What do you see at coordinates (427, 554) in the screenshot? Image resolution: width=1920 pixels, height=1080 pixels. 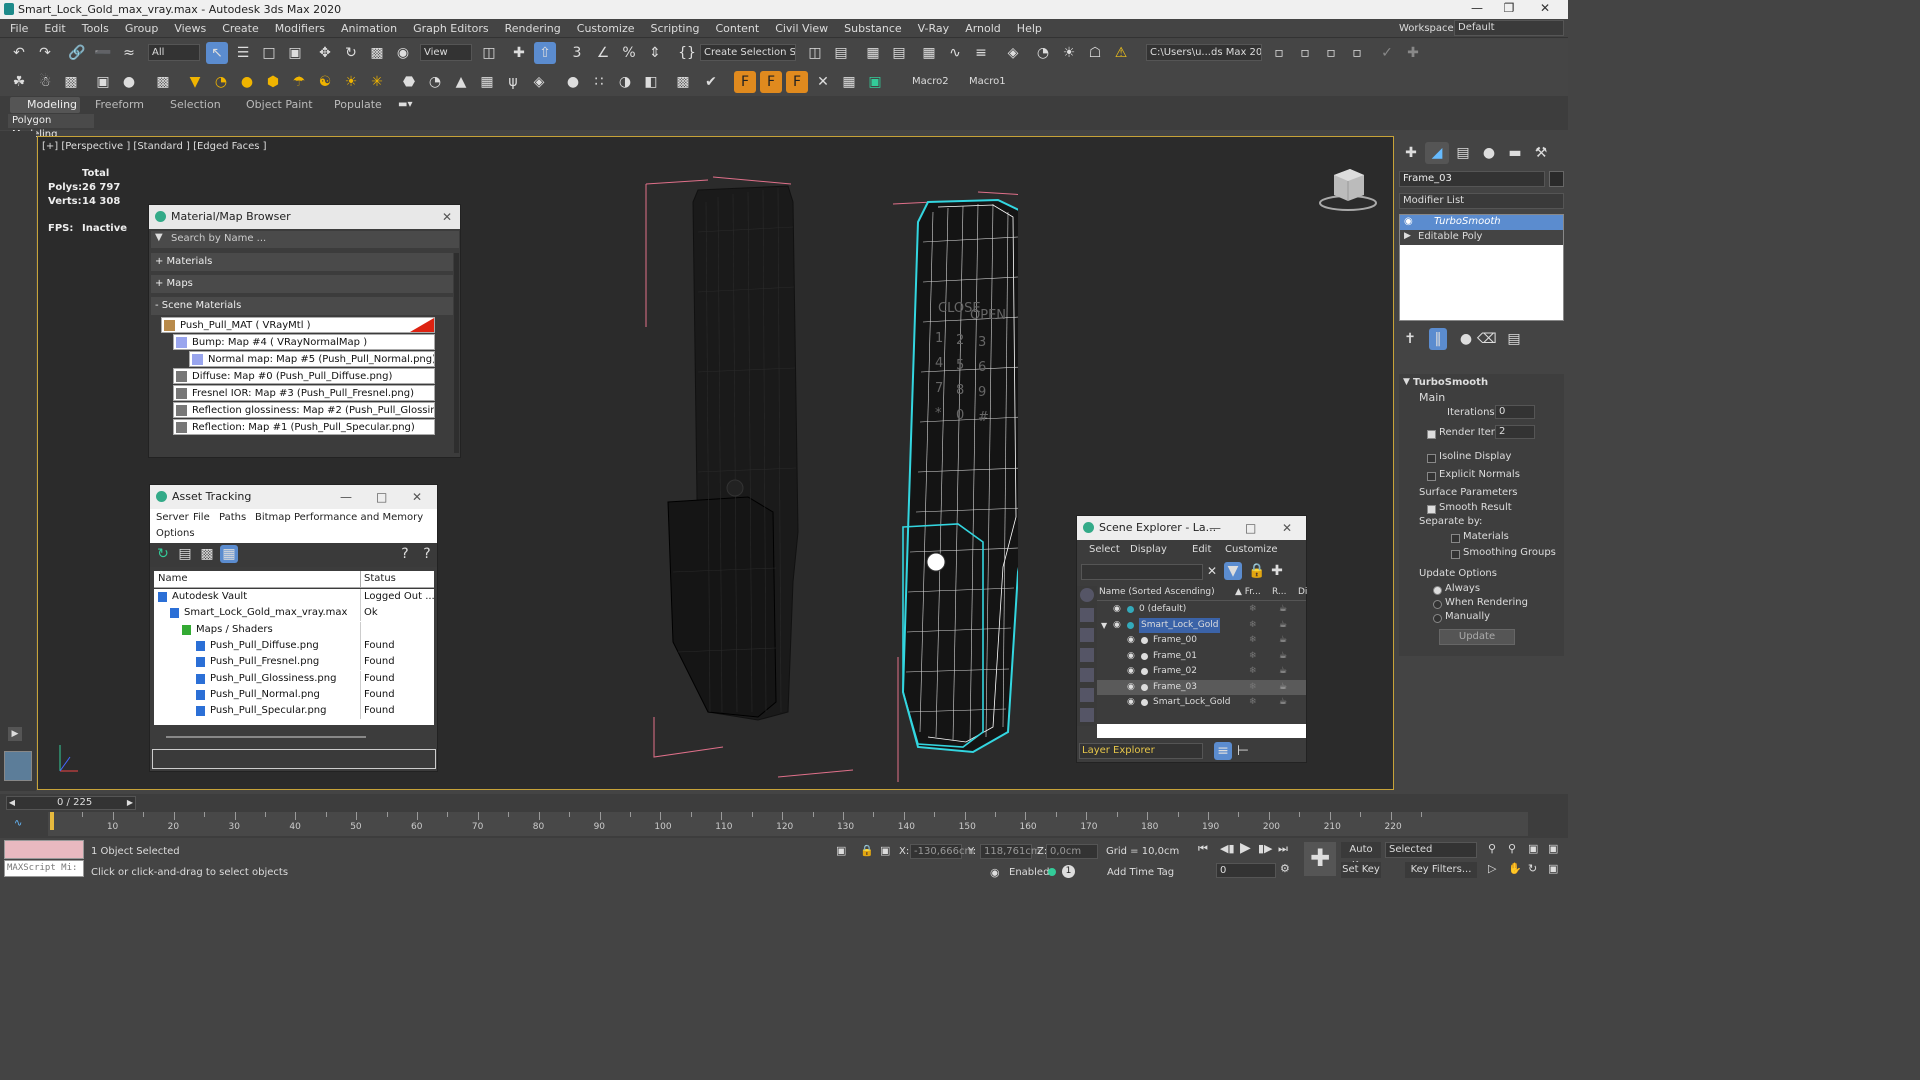 I see `at-settings-icon: ?` at bounding box center [427, 554].